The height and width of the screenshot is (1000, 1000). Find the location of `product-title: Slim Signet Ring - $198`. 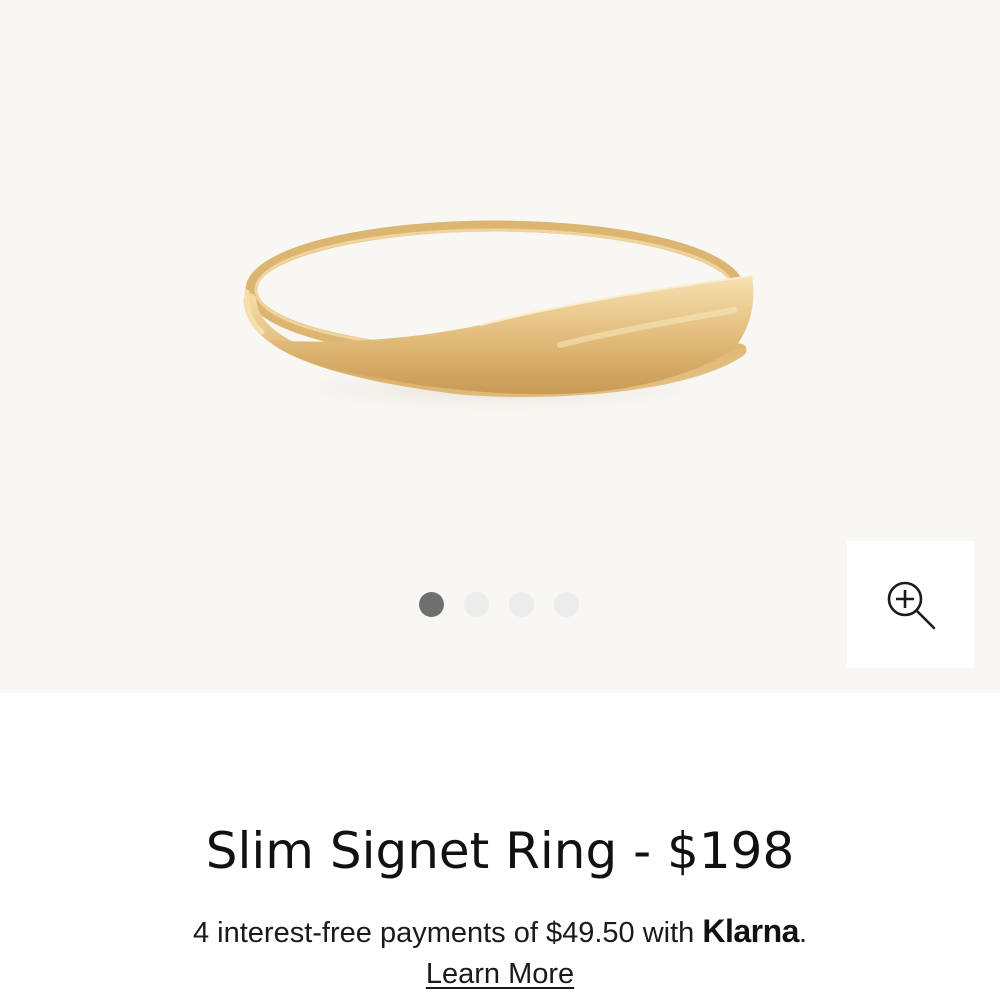

product-title: Slim Signet Ring - $198 is located at coordinates (500, 851).